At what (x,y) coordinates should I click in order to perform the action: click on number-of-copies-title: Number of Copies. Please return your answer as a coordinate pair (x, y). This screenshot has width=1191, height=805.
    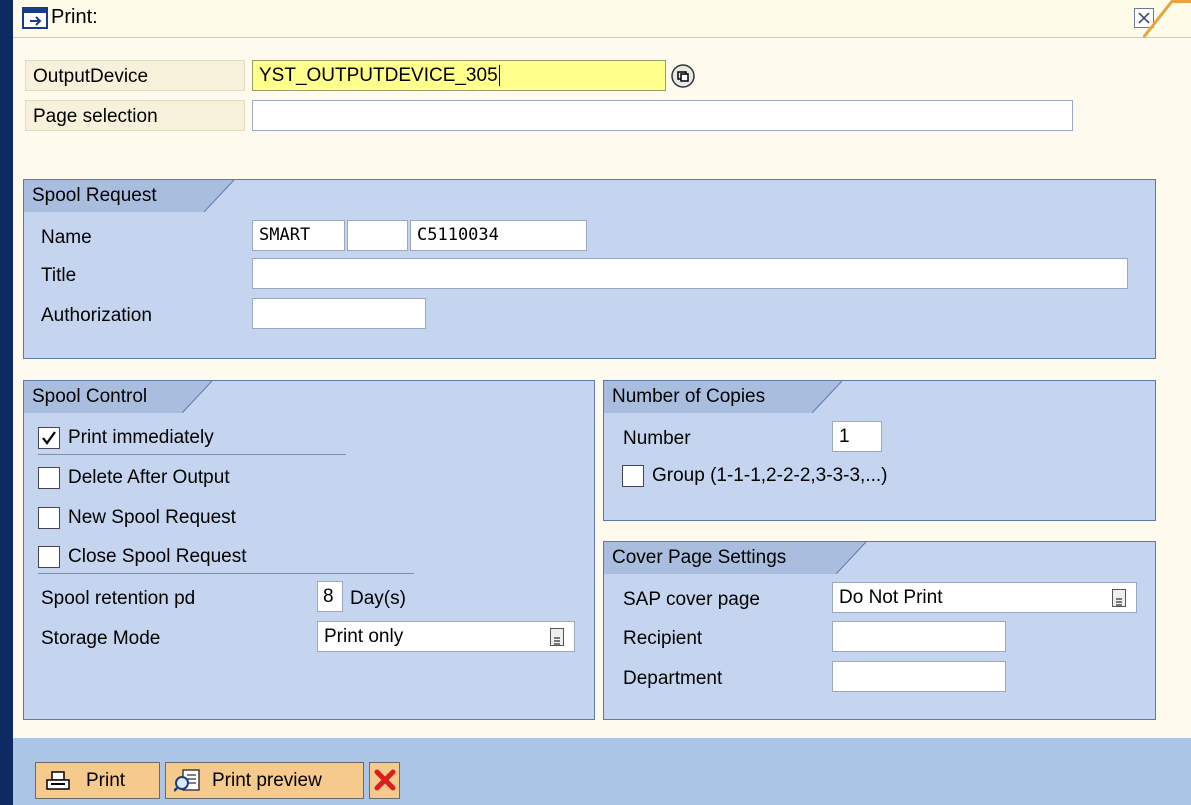
    Looking at the image, I should click on (708, 397).